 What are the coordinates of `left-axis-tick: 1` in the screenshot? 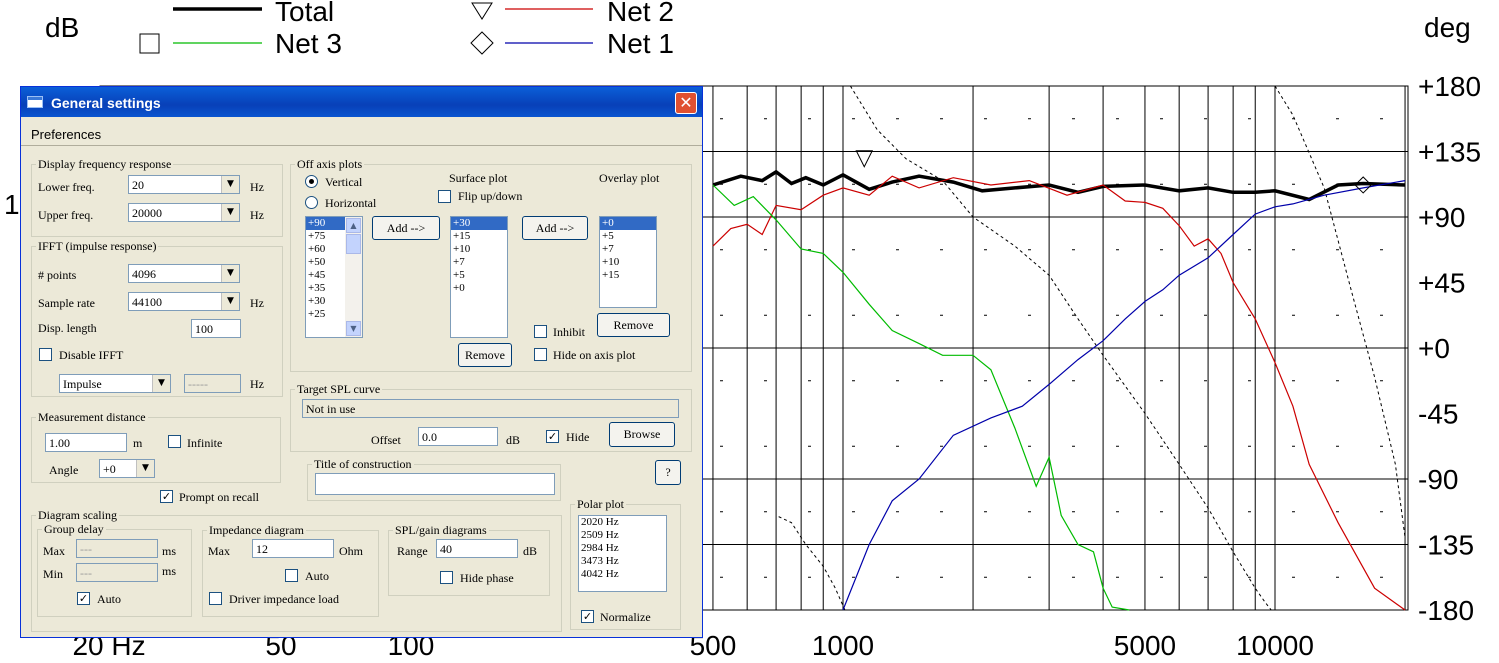 It's located at (12, 204).